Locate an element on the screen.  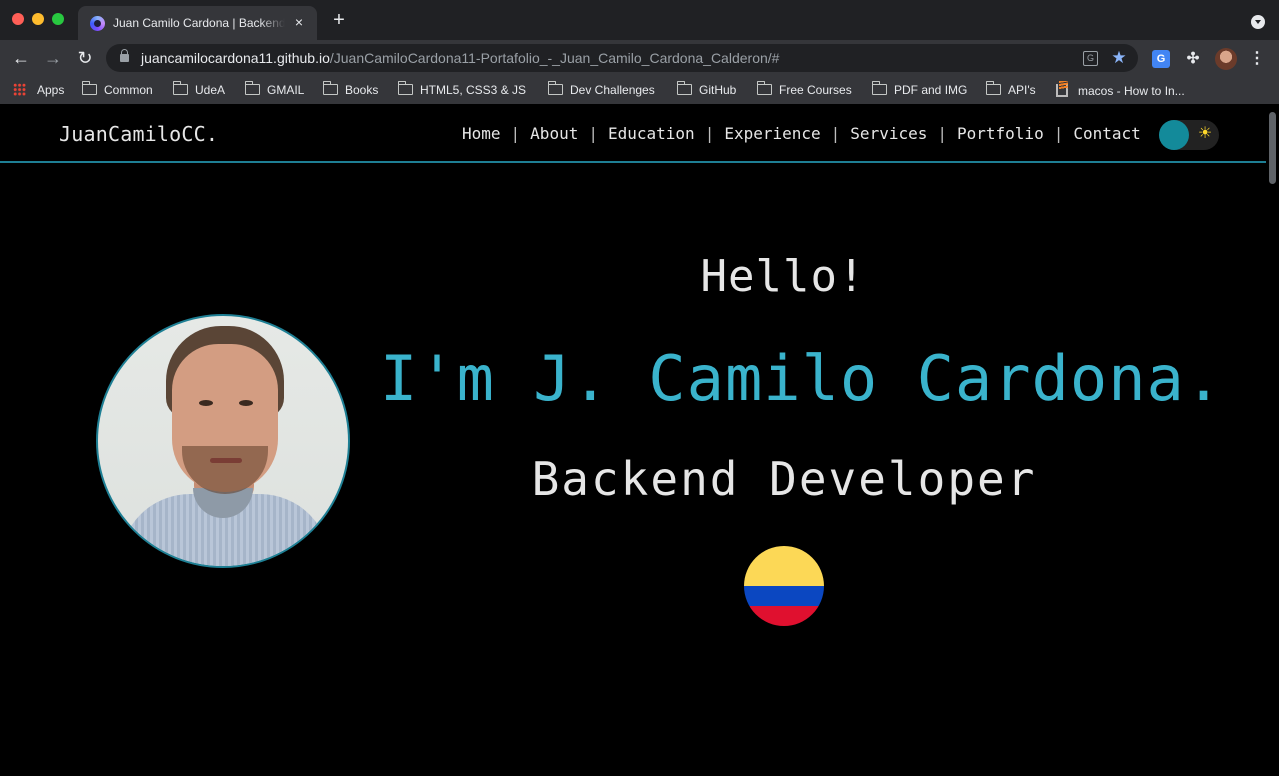
tab-search-icon is located at coordinates (1258, 22).